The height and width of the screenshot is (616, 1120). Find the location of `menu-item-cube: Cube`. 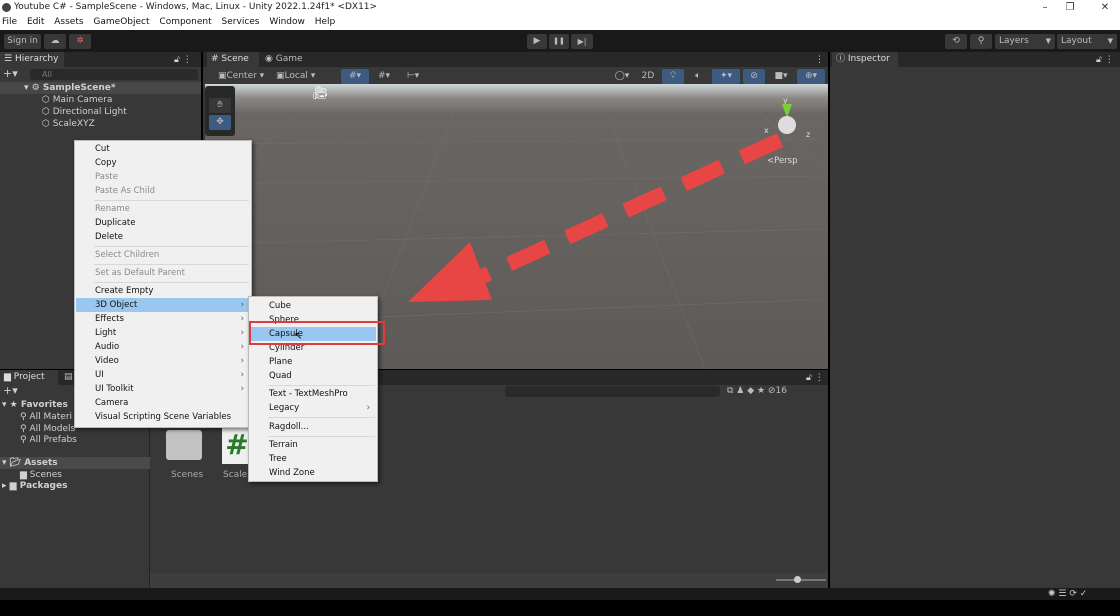

menu-item-cube: Cube is located at coordinates (313, 306).